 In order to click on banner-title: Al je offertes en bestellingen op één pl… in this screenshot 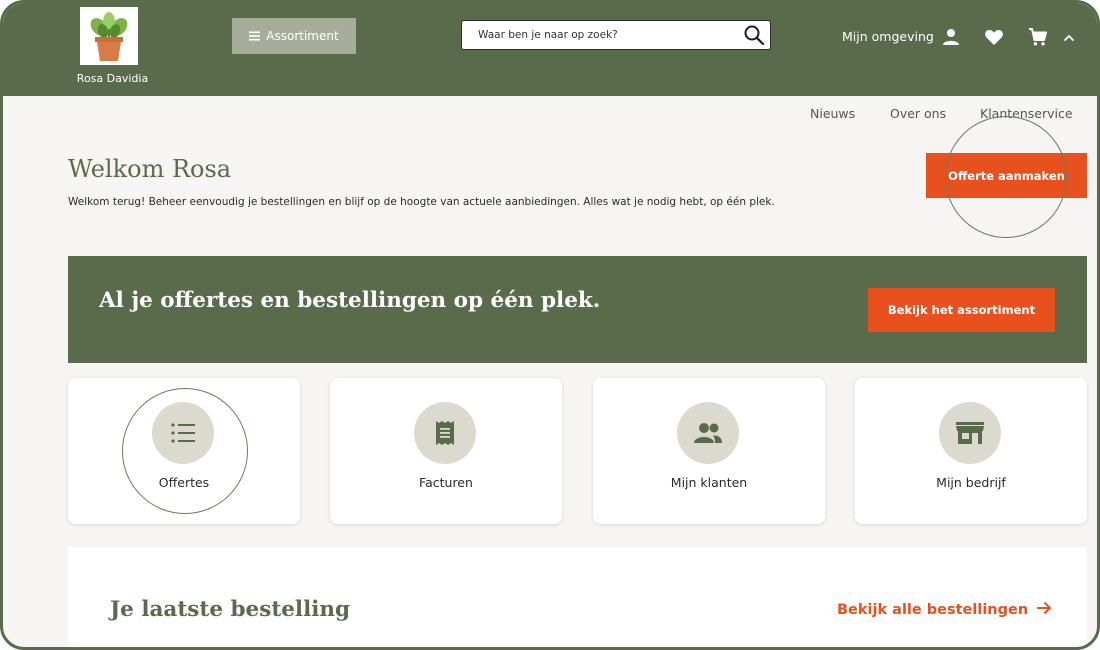, I will do `click(350, 300)`.